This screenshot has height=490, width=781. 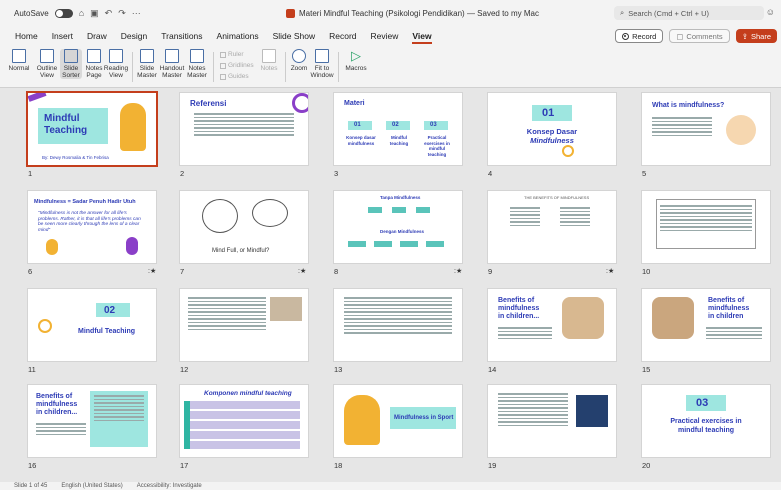 What do you see at coordinates (75, 157) in the screenshot?
I see `slide-author: By: Dewy Rosmalia & Tin Febrisa` at bounding box center [75, 157].